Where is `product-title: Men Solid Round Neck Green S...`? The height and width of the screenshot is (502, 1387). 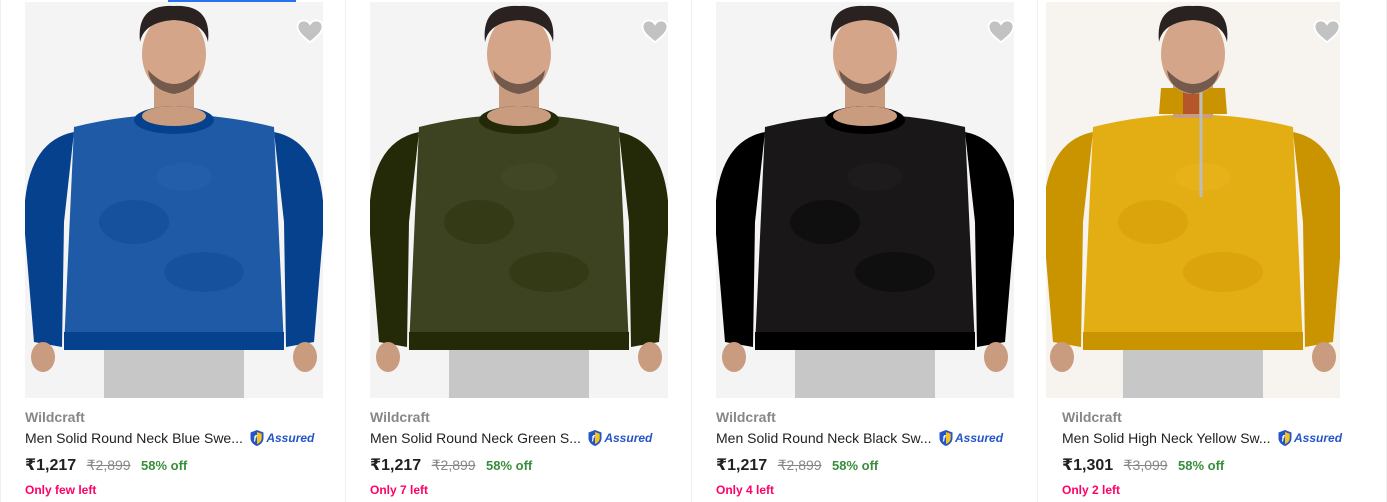 product-title: Men Solid Round Neck Green S... is located at coordinates (475, 438).